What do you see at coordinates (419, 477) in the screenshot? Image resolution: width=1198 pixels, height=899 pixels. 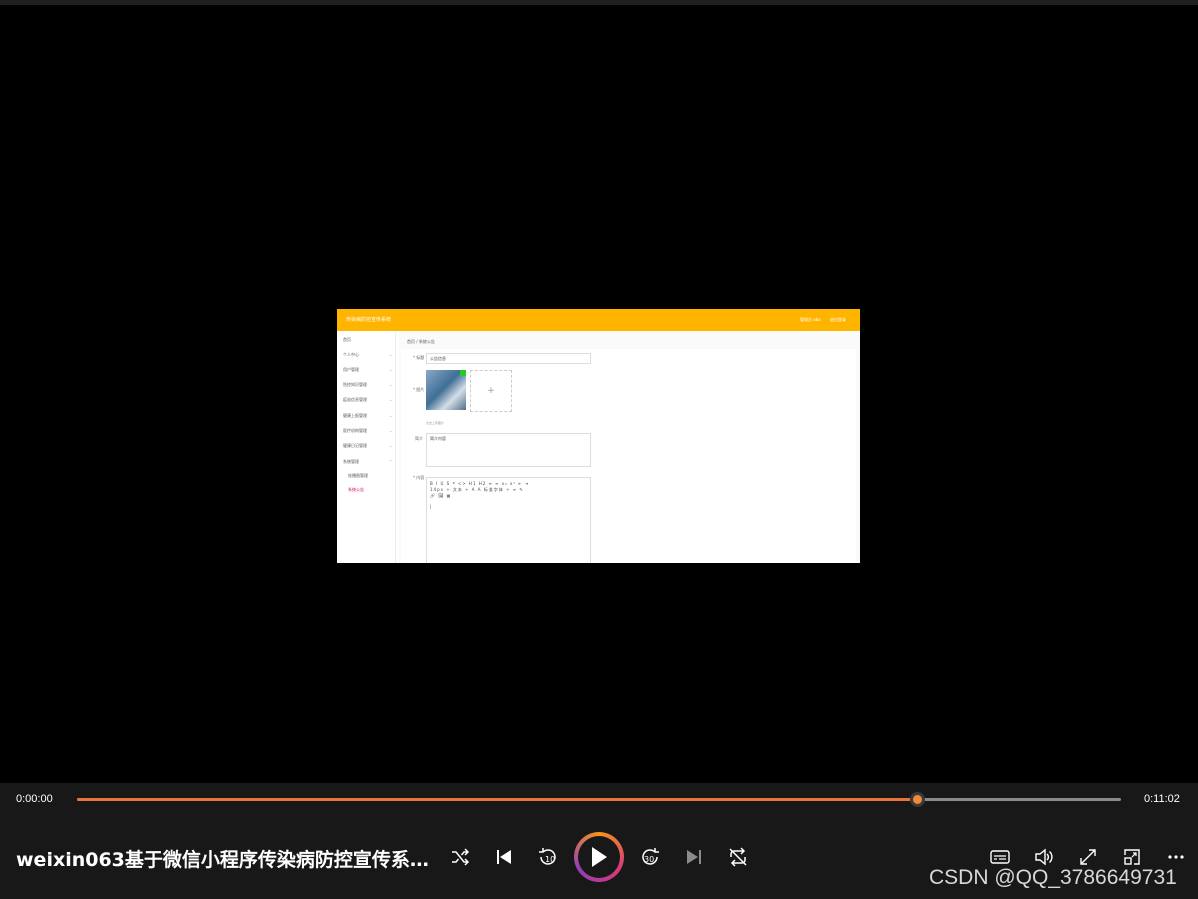 I see `frame-content-label: * 内容` at bounding box center [419, 477].